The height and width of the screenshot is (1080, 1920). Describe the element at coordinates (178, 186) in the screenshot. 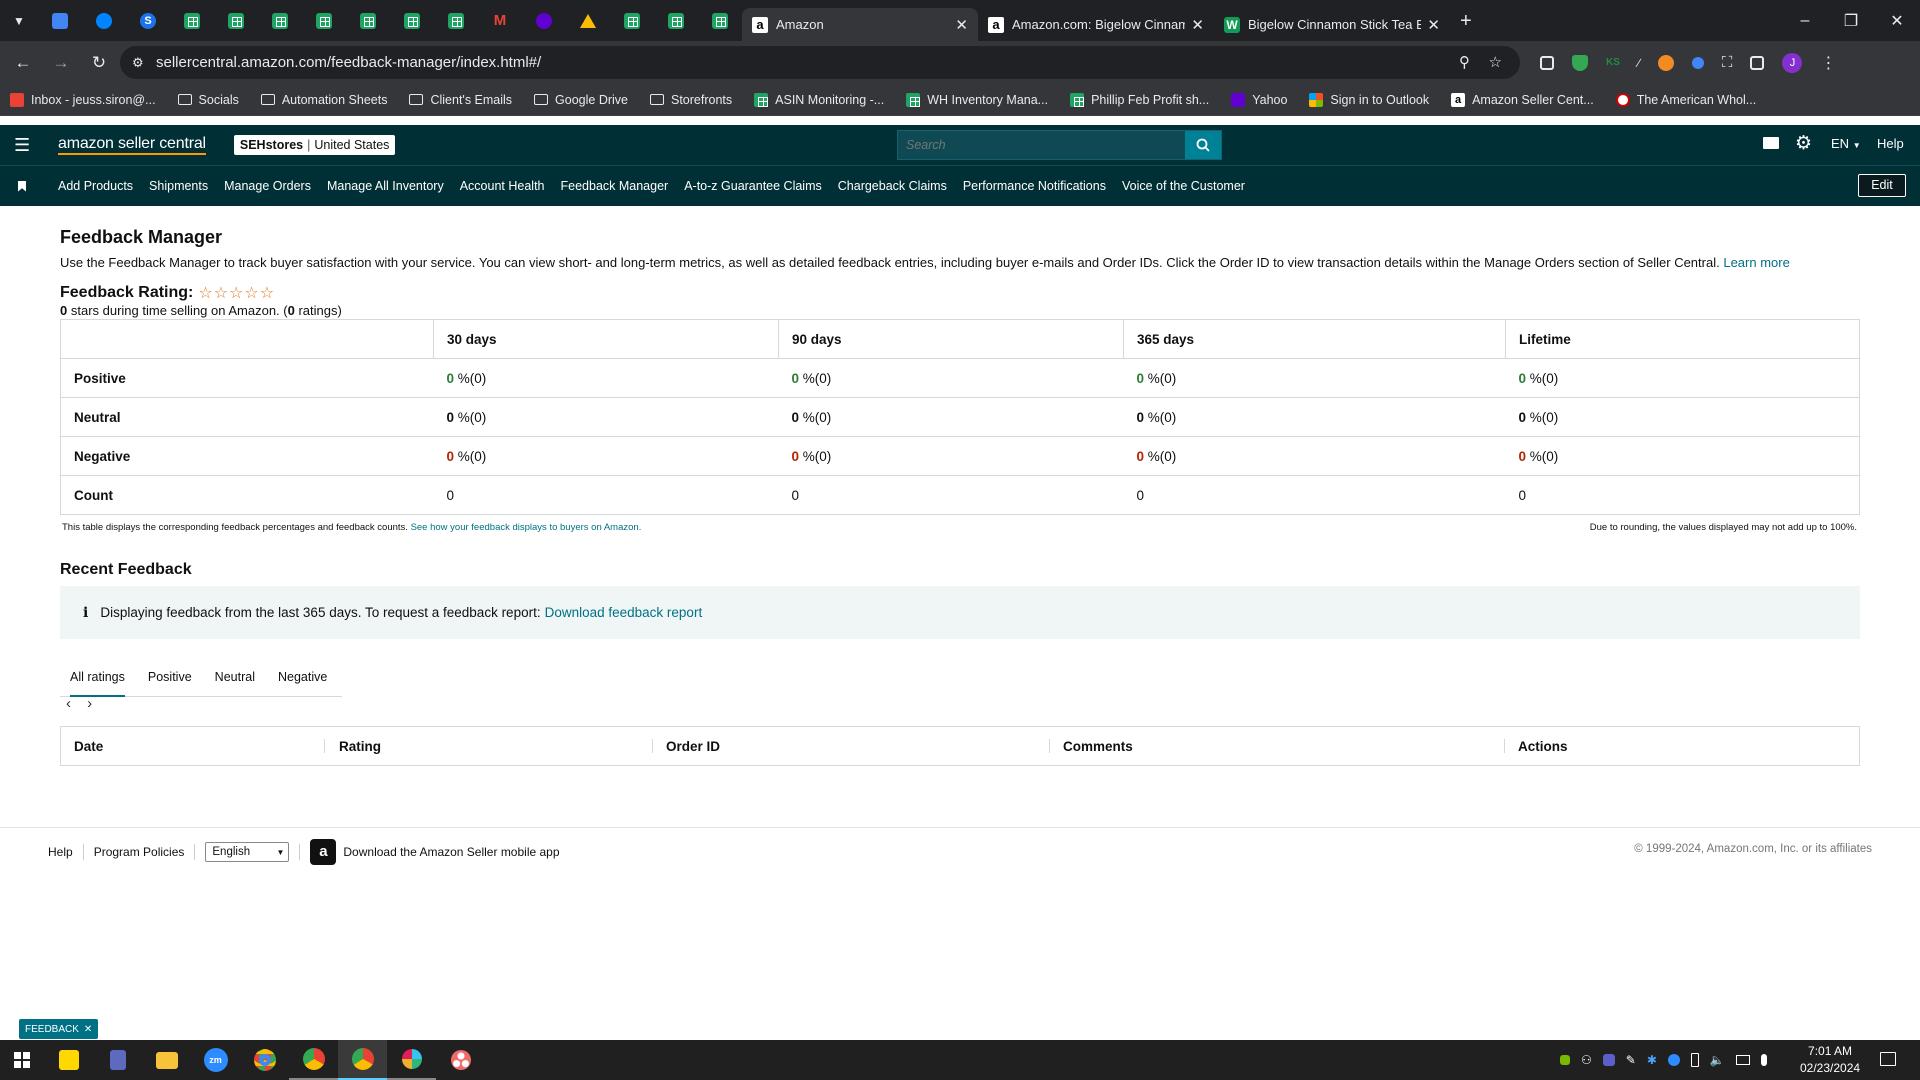

I see `nav-shipments: Shipments` at that location.